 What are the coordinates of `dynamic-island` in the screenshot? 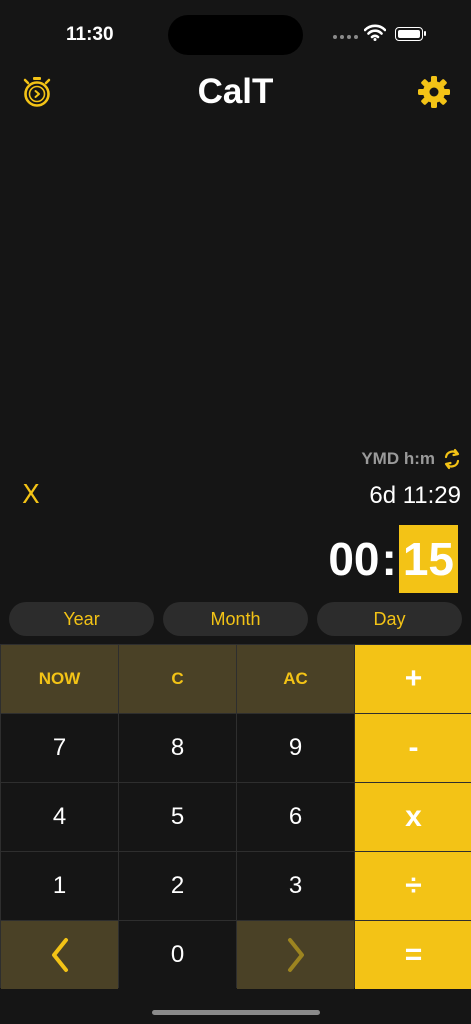 It's located at (235, 35).